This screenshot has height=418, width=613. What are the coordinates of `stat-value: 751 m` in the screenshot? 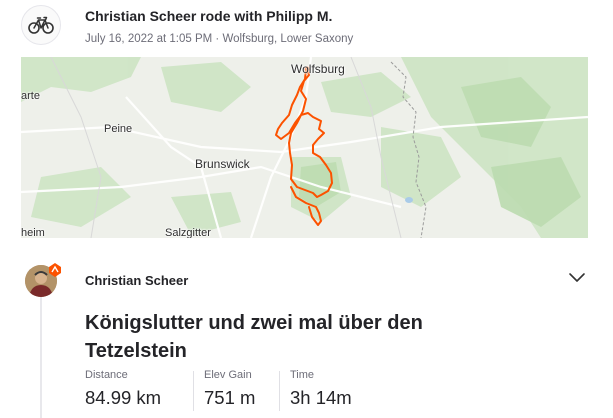 It's located at (230, 397).